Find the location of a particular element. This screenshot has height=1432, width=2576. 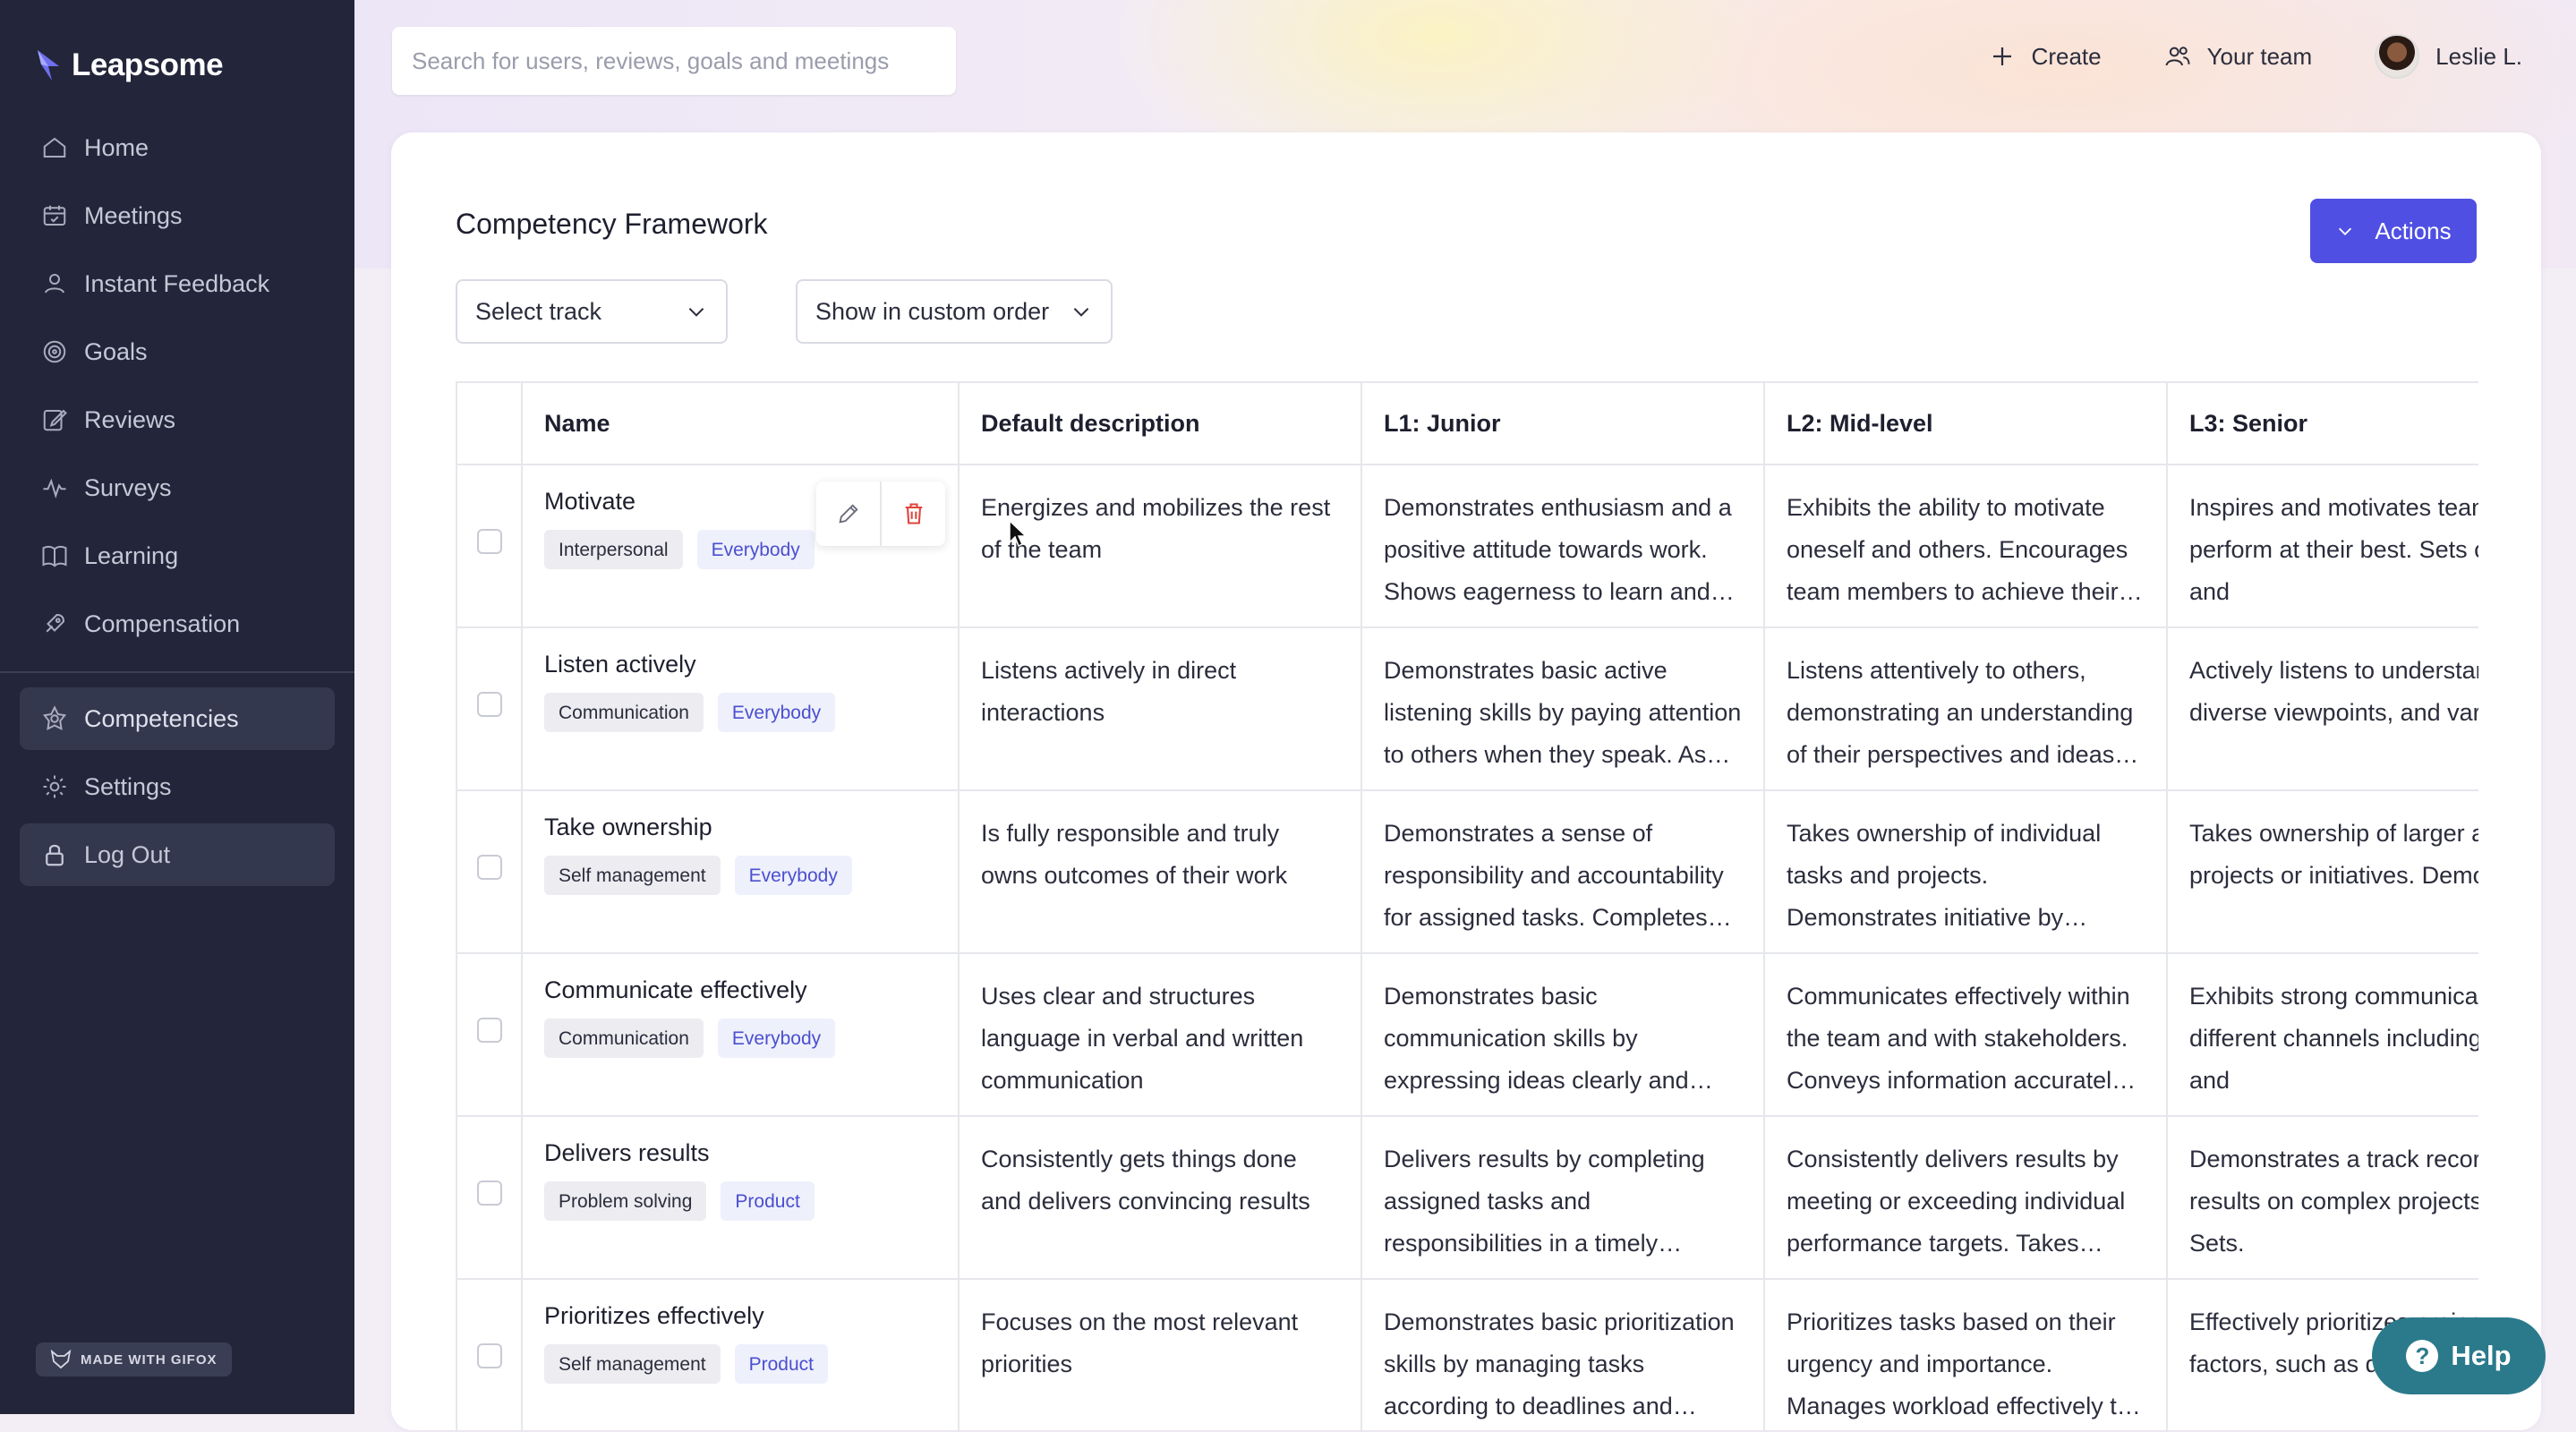

help-button: ? Help is located at coordinates (2459, 1355).